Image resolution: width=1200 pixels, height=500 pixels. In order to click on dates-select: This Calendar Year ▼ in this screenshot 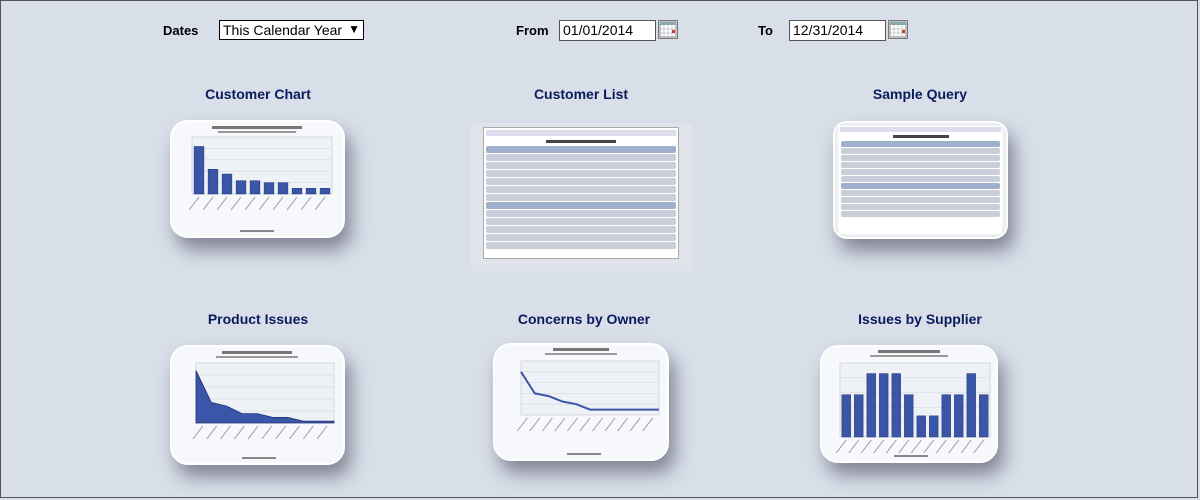, I will do `click(291, 30)`.